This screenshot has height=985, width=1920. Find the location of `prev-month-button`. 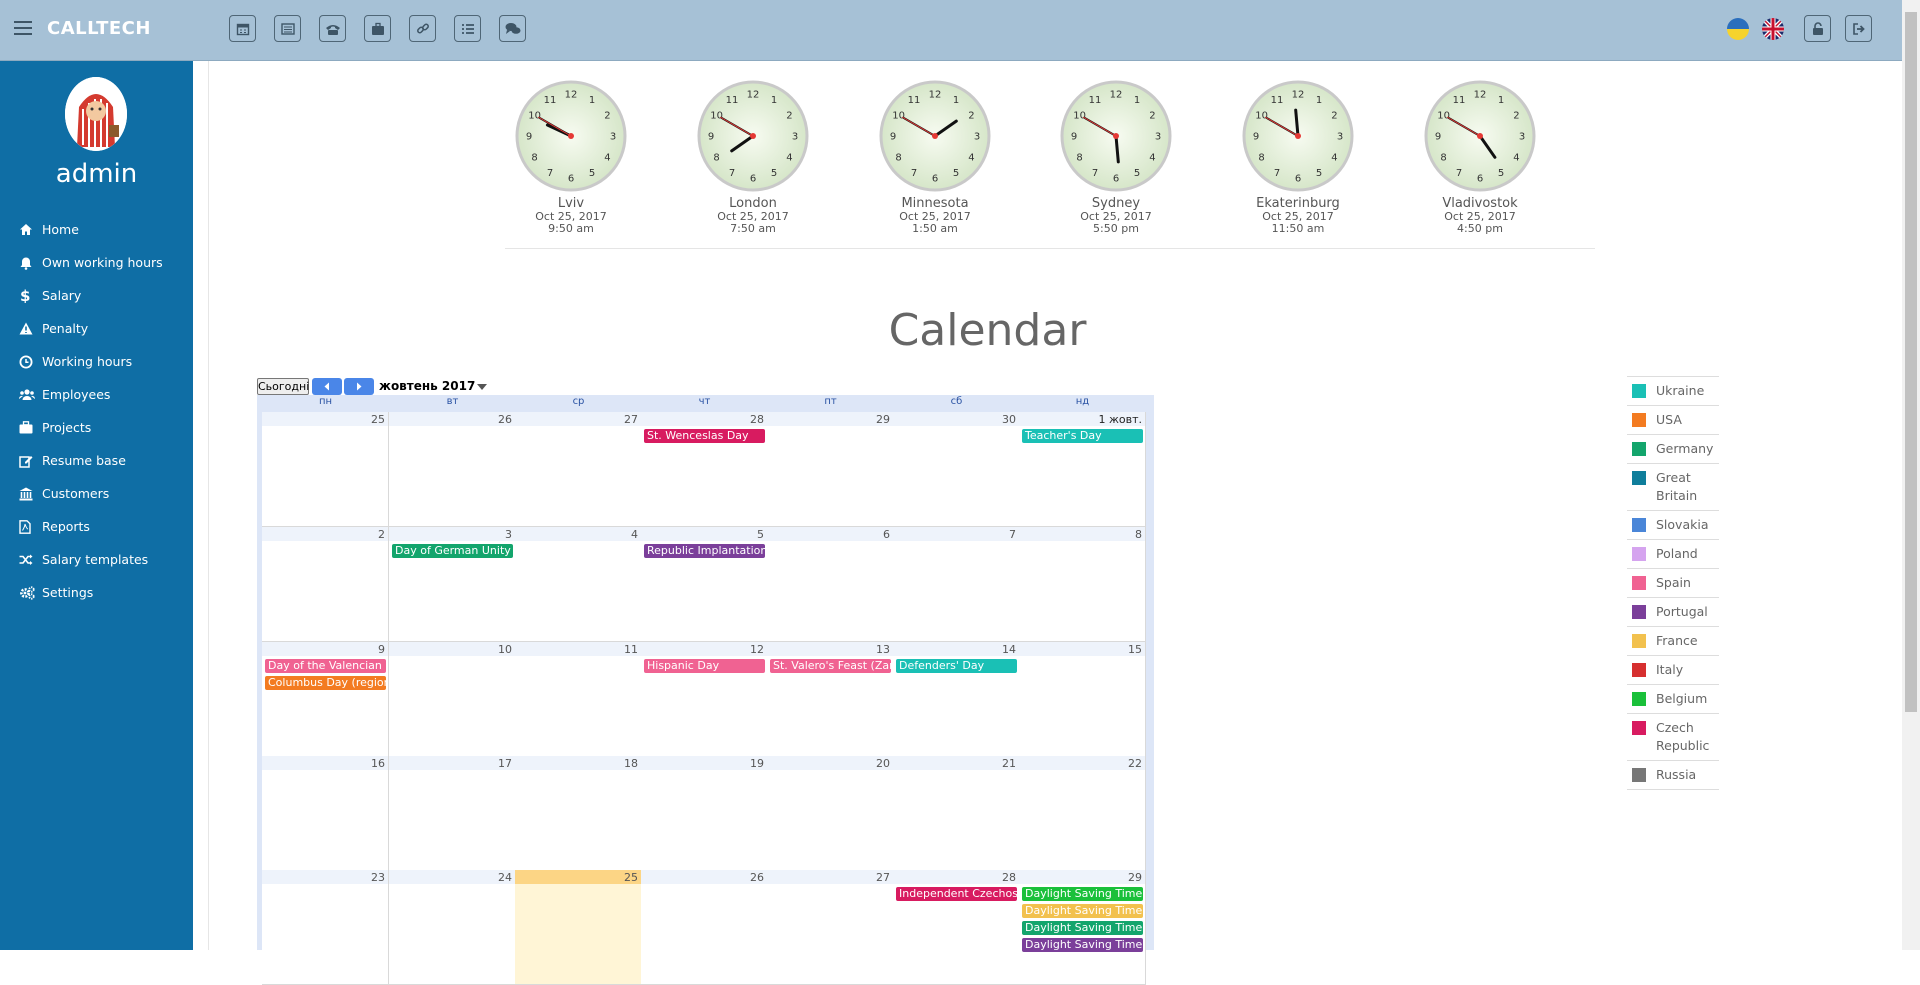

prev-month-button is located at coordinates (327, 386).